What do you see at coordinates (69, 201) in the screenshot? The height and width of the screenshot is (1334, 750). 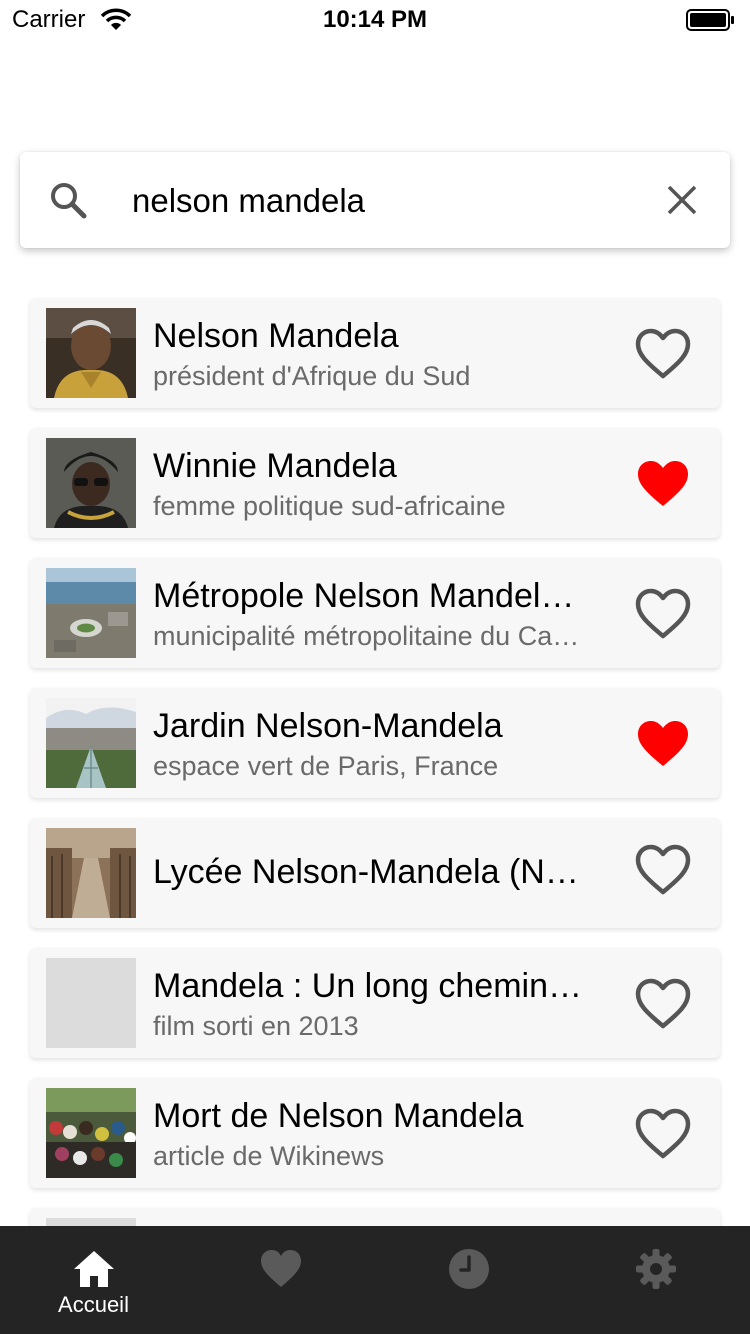 I see `search-icon` at bounding box center [69, 201].